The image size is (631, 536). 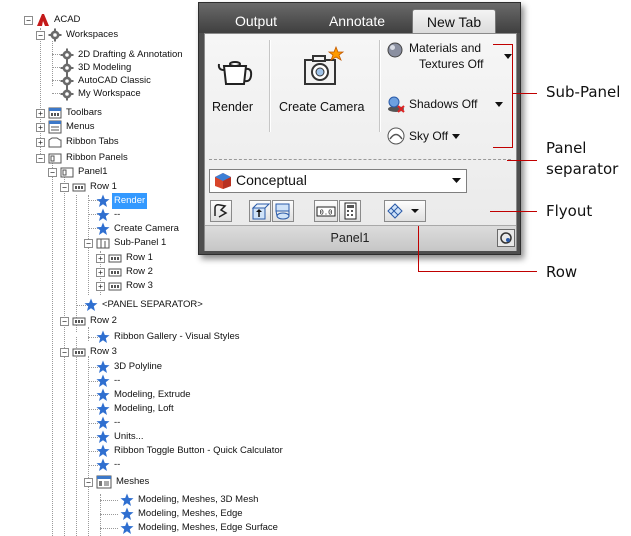 I want to click on camera-icon, so click(x=324, y=65).